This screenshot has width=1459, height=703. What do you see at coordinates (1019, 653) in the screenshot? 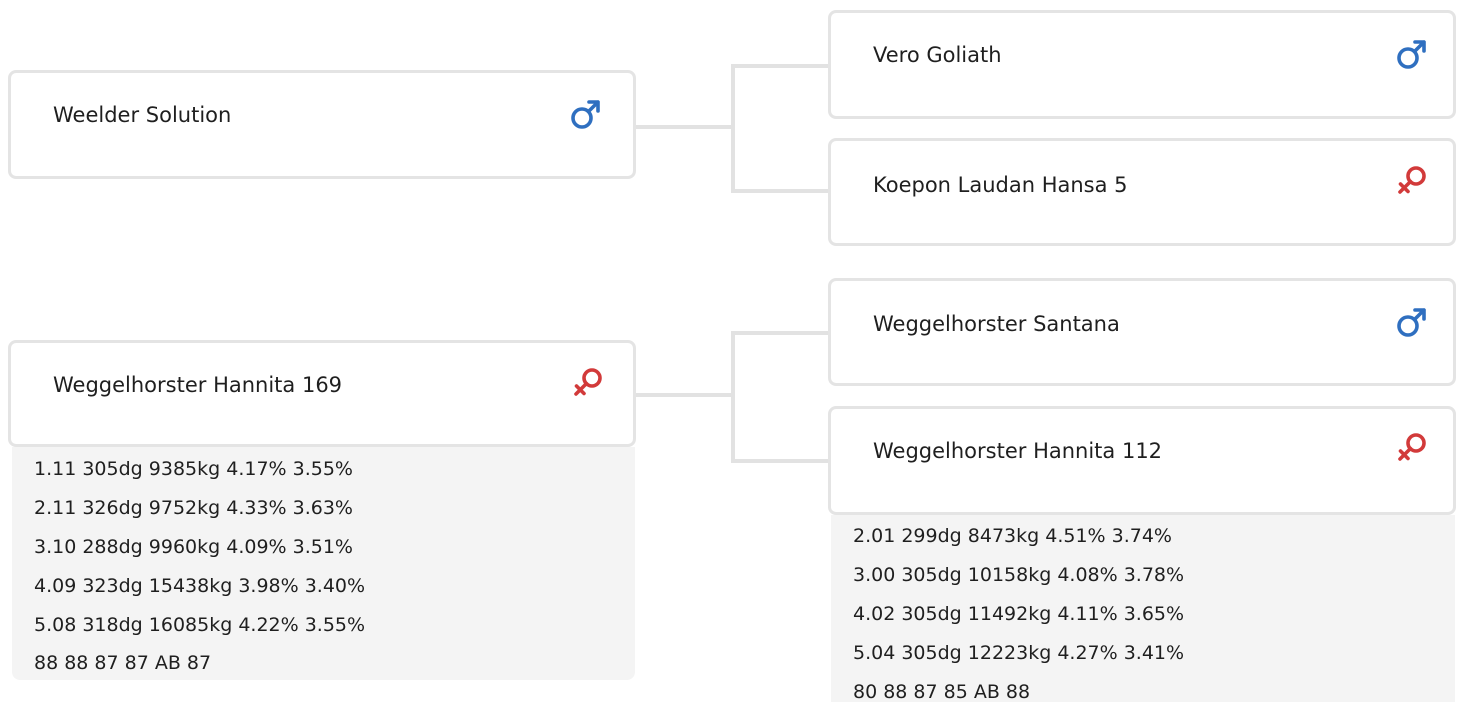
I see `stats-line: 5.04 305dg 12223kg 4.27% 3.41%` at bounding box center [1019, 653].